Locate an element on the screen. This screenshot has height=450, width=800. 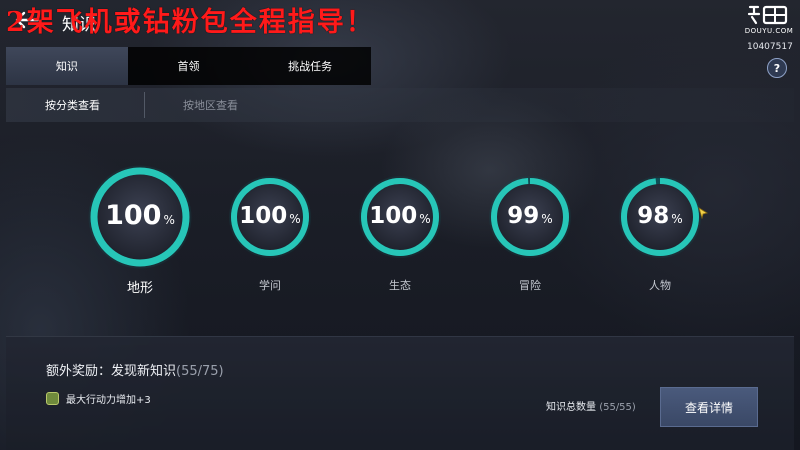
knowledge-total-count: (55/55) is located at coordinates (617, 407).